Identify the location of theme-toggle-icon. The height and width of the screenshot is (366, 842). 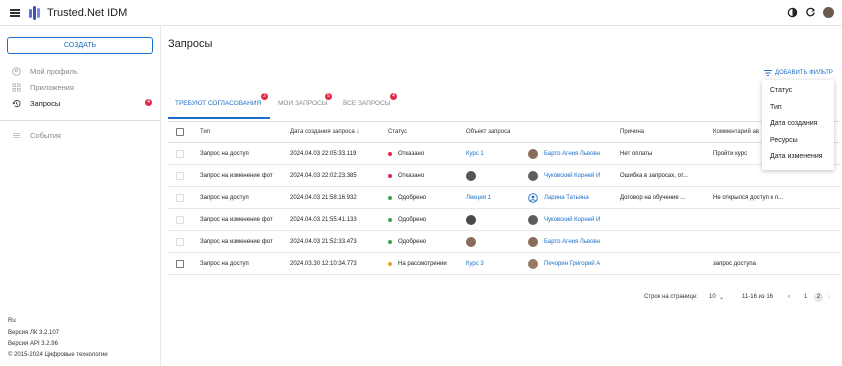
(792, 12).